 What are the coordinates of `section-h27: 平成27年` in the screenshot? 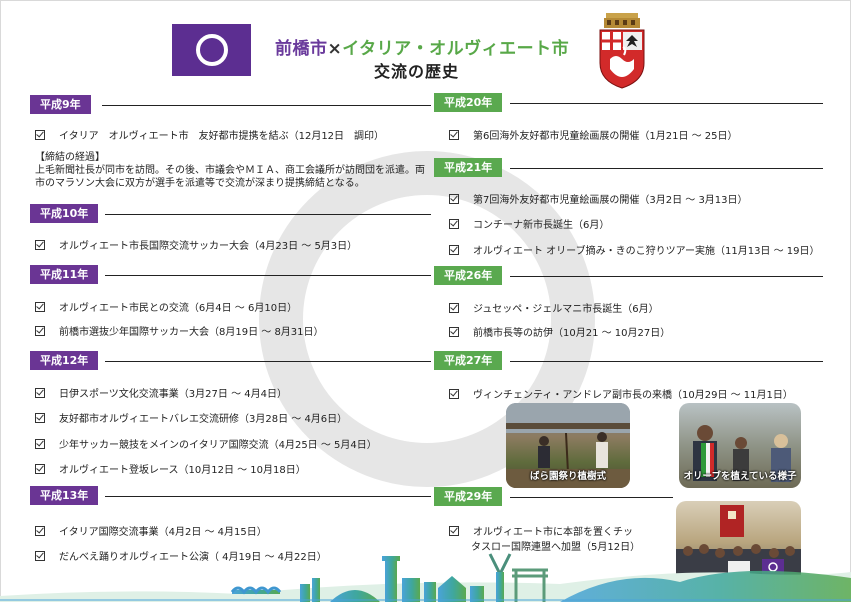 It's located at (628, 361).